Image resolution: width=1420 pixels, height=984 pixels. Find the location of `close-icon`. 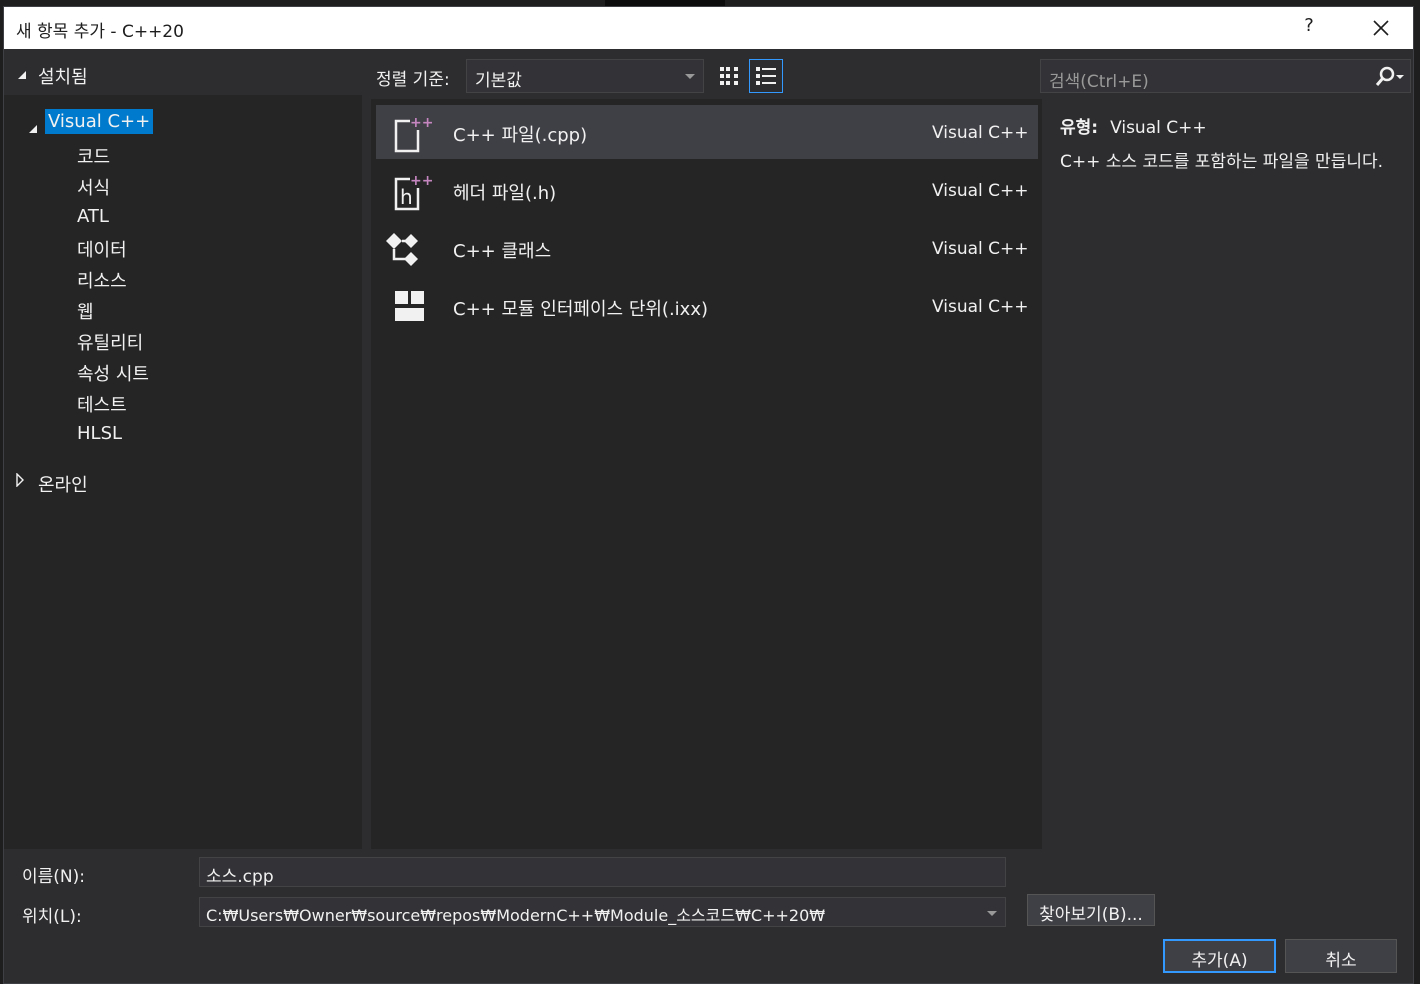

close-icon is located at coordinates (1381, 28).